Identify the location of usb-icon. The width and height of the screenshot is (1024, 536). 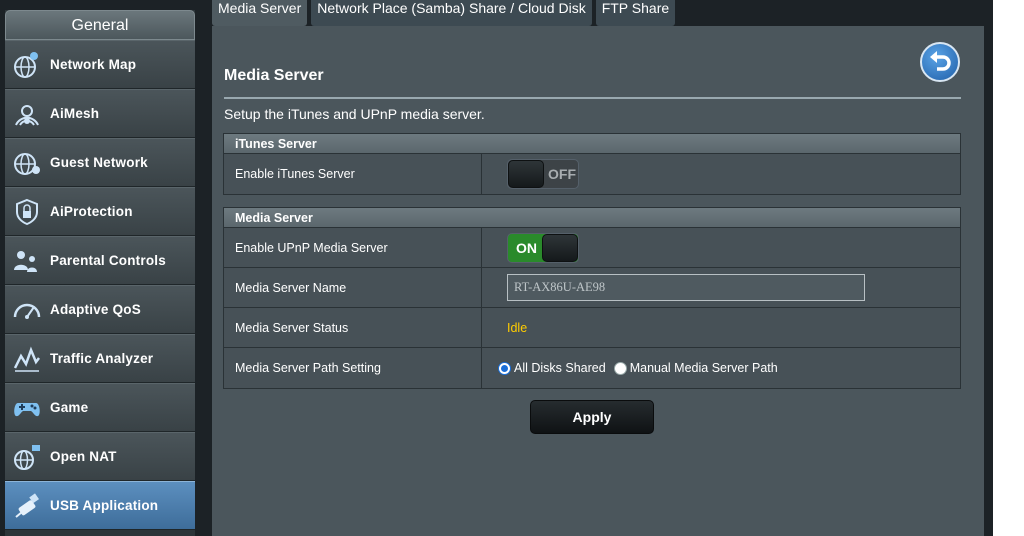
(27, 506).